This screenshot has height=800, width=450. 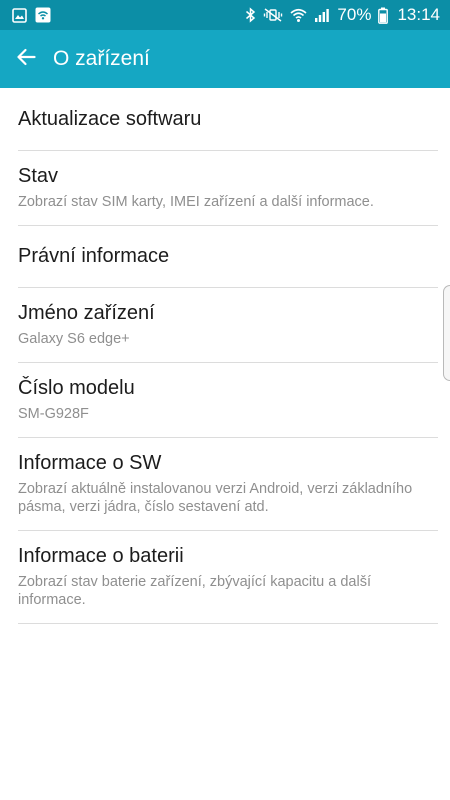 What do you see at coordinates (273, 15) in the screenshot?
I see `vibrate-mute-icon` at bounding box center [273, 15].